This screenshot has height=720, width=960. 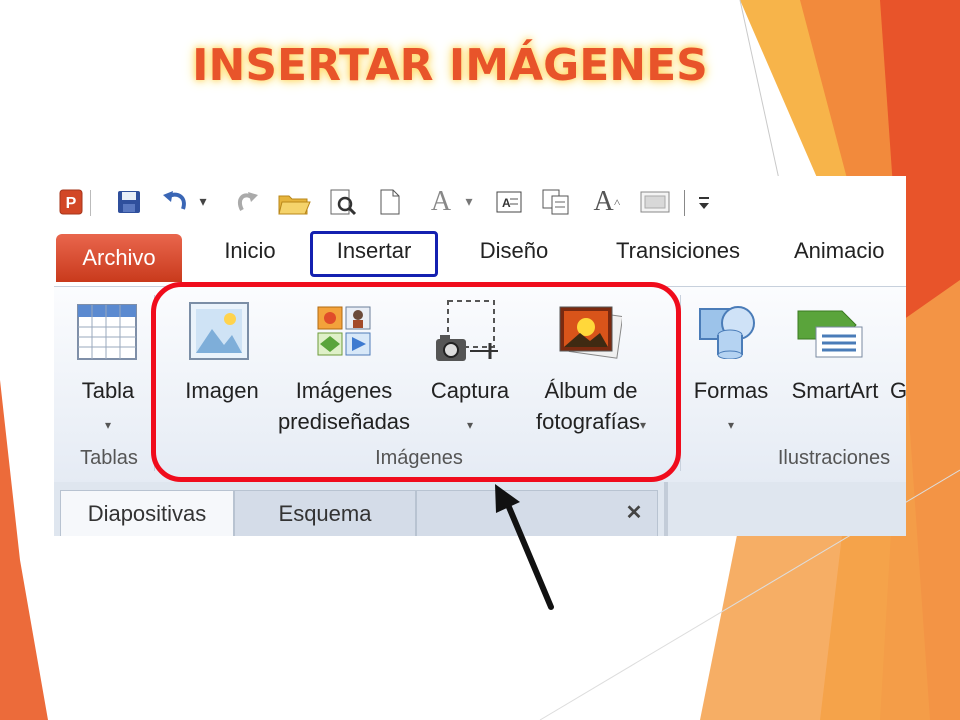 I want to click on tab-diapositivas: Diapositivas, so click(x=147, y=513).